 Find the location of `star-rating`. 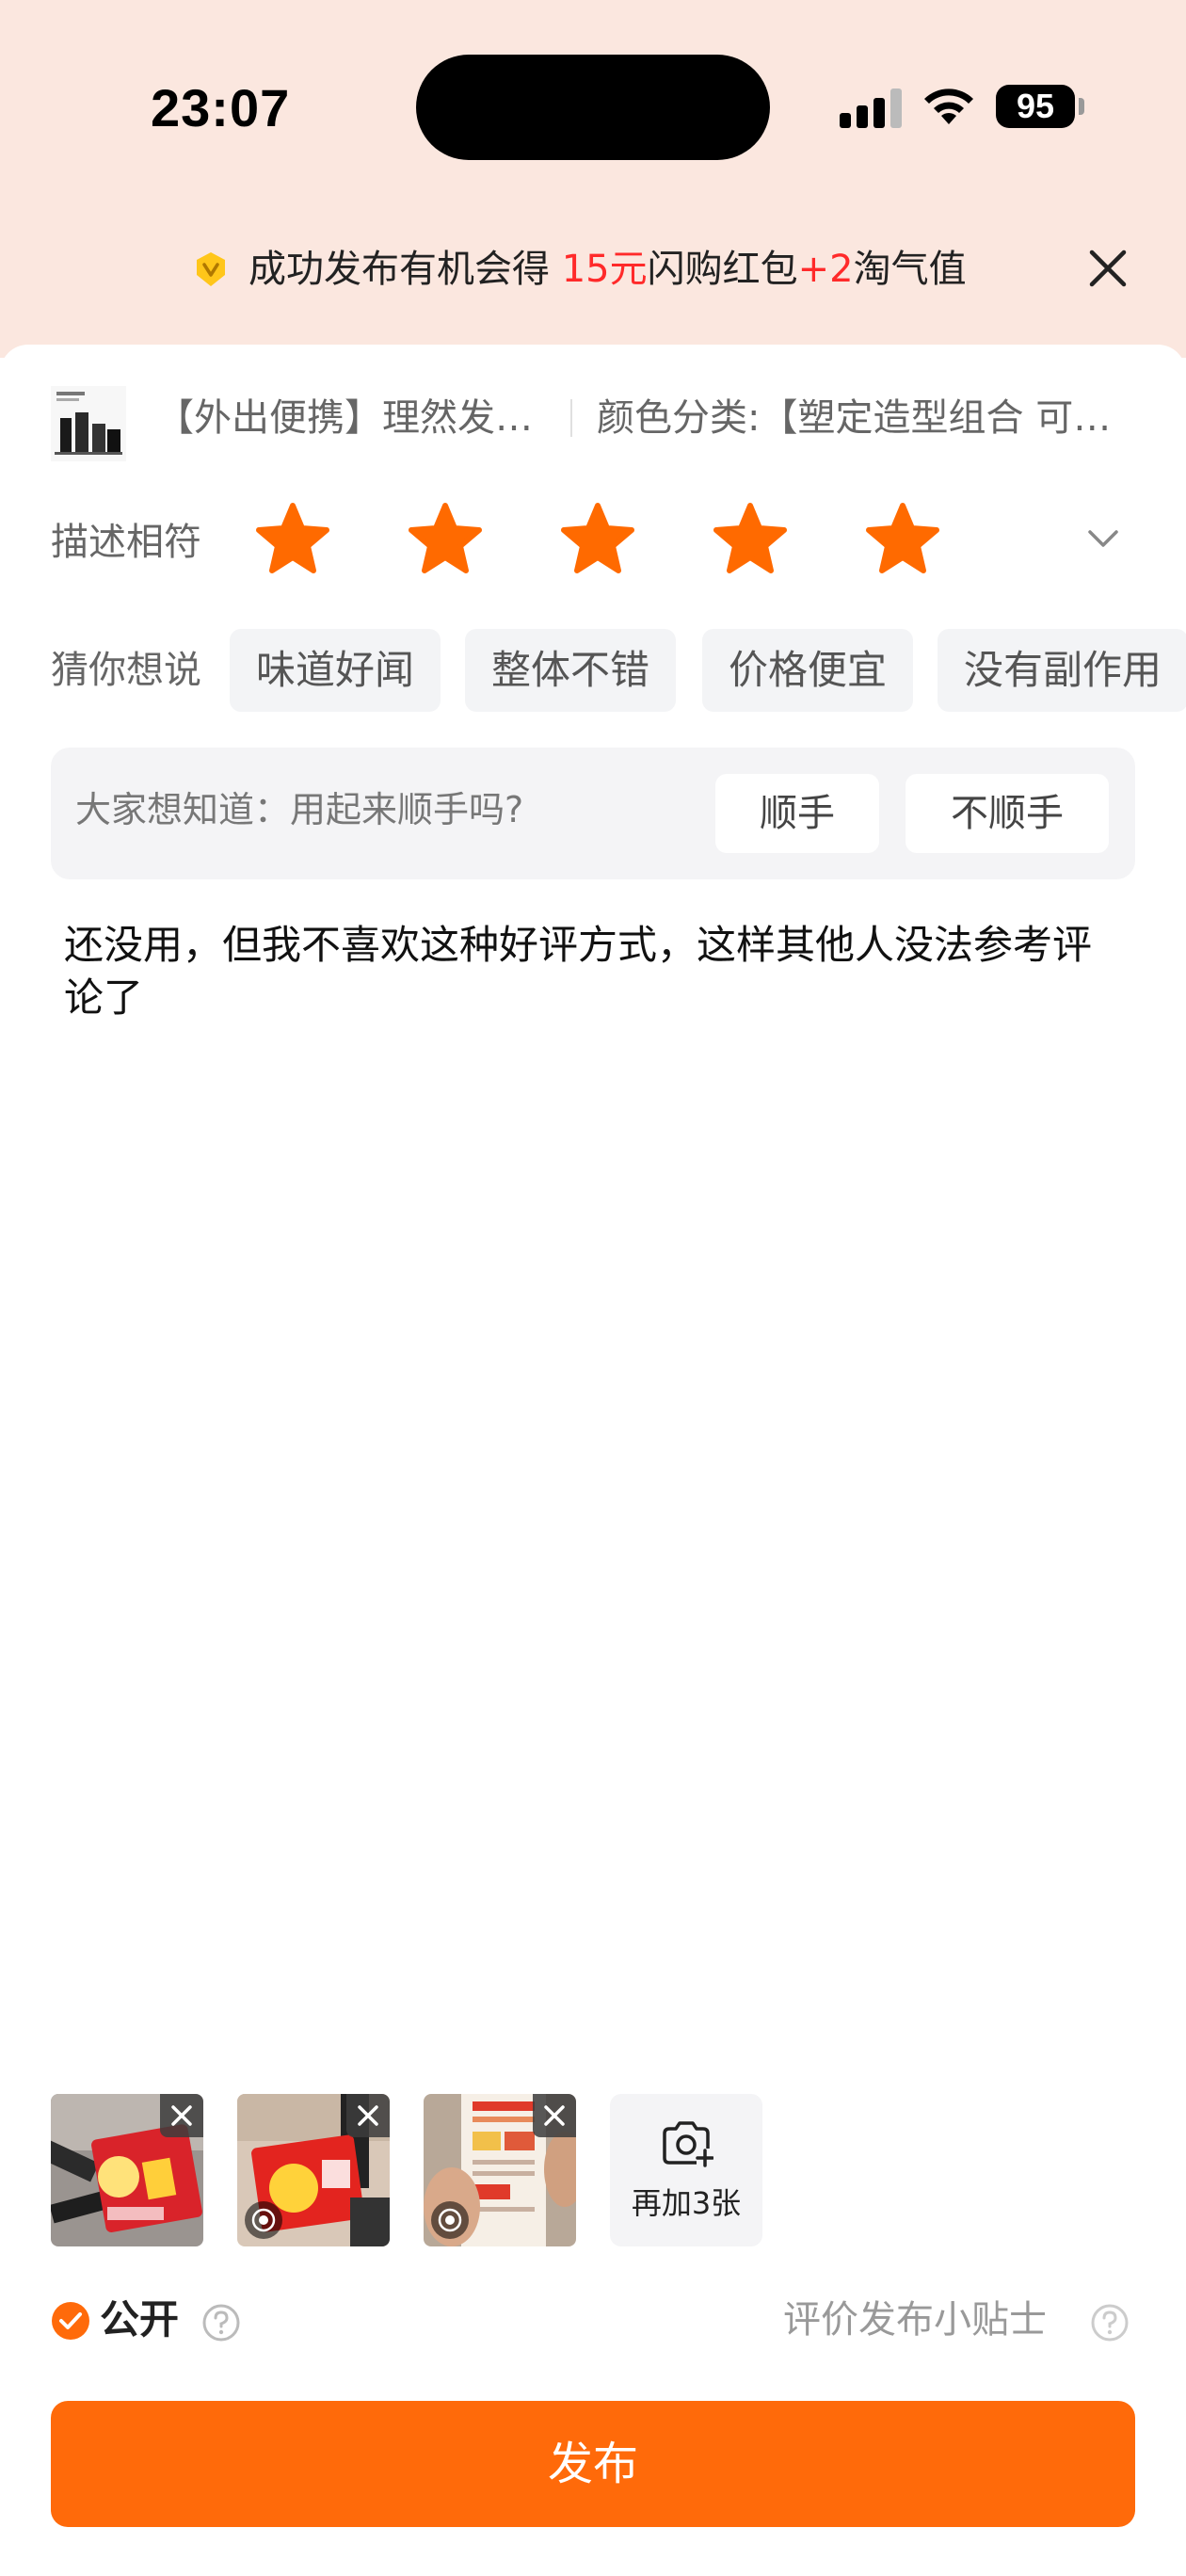

star-rating is located at coordinates (596, 540).